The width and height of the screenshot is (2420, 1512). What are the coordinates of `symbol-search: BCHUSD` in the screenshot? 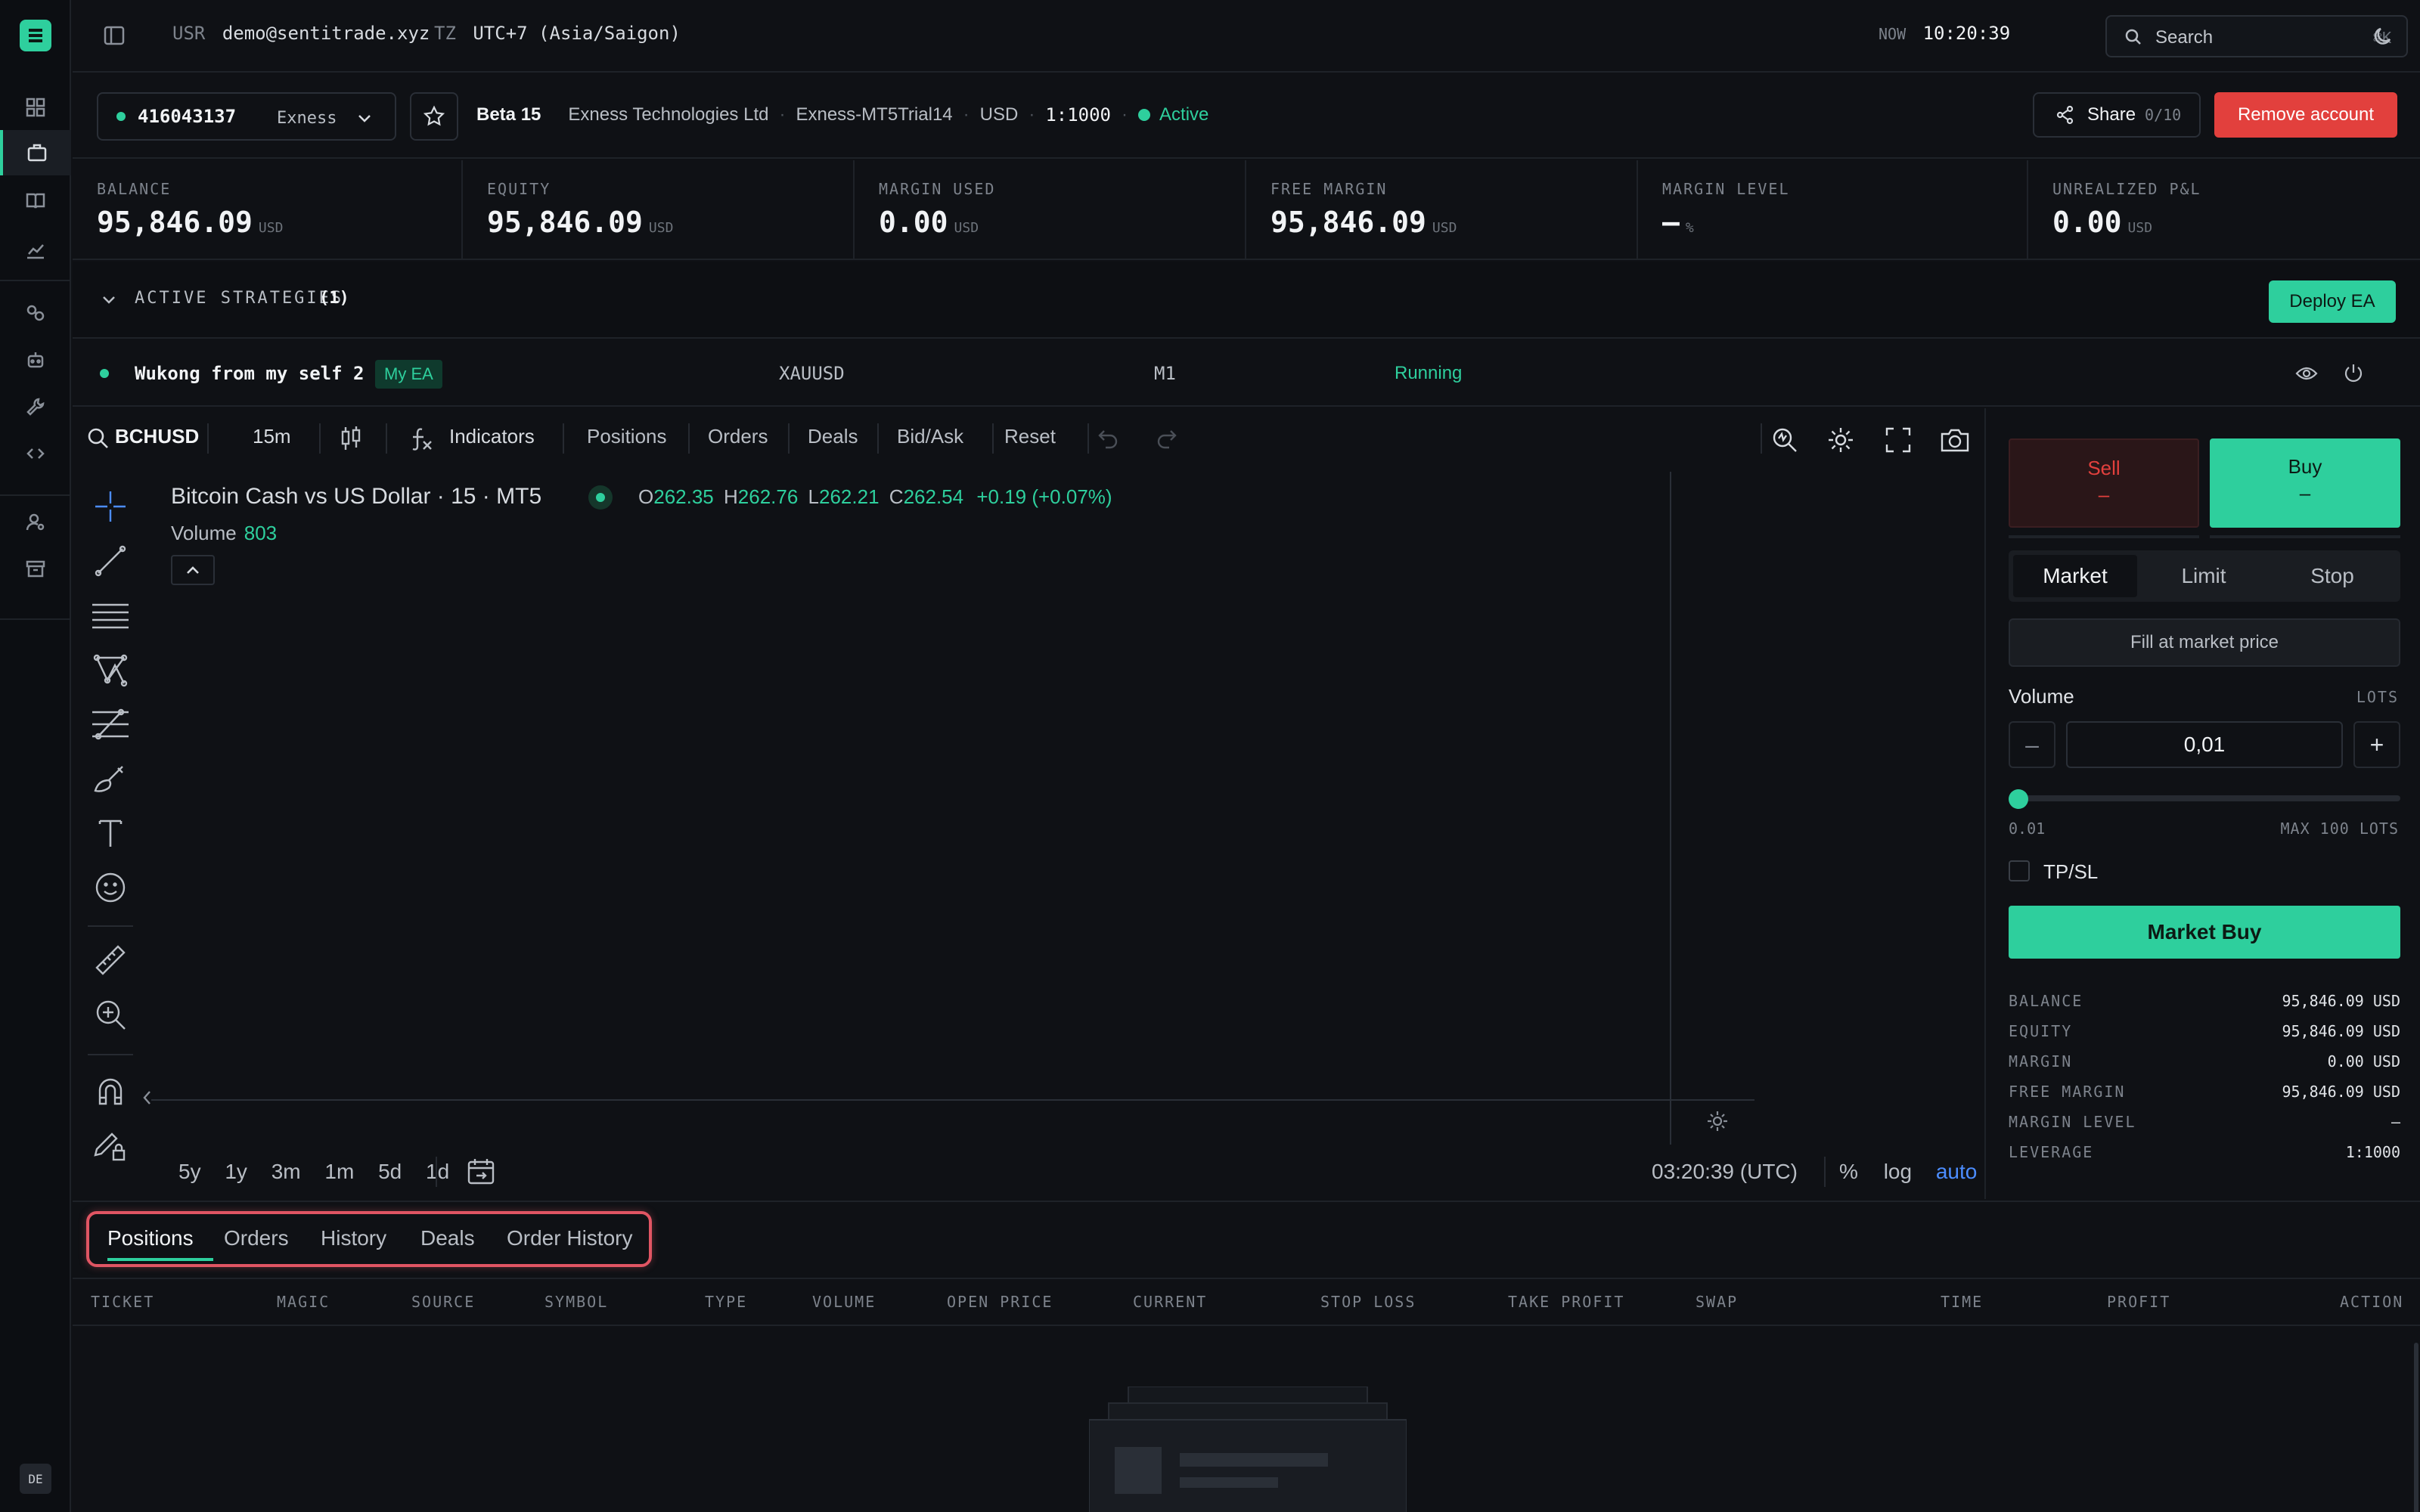 It's located at (157, 436).